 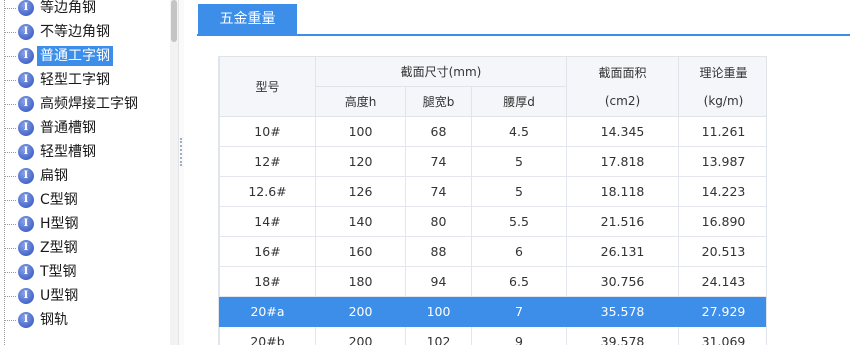 I want to click on cell-h: 100, so click(x=360, y=131).